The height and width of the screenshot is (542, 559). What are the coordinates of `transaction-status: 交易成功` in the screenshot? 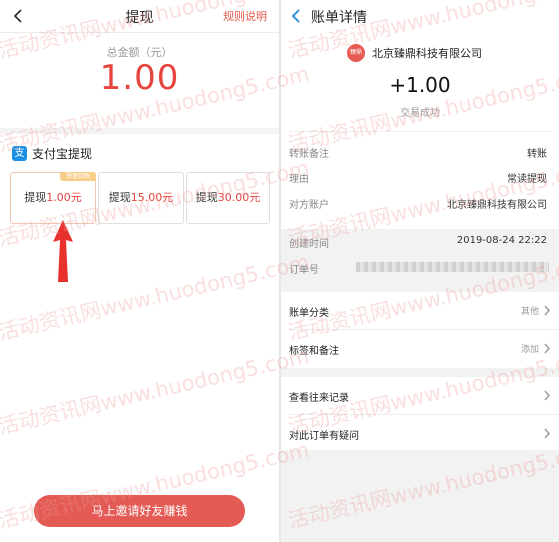 It's located at (420, 113).